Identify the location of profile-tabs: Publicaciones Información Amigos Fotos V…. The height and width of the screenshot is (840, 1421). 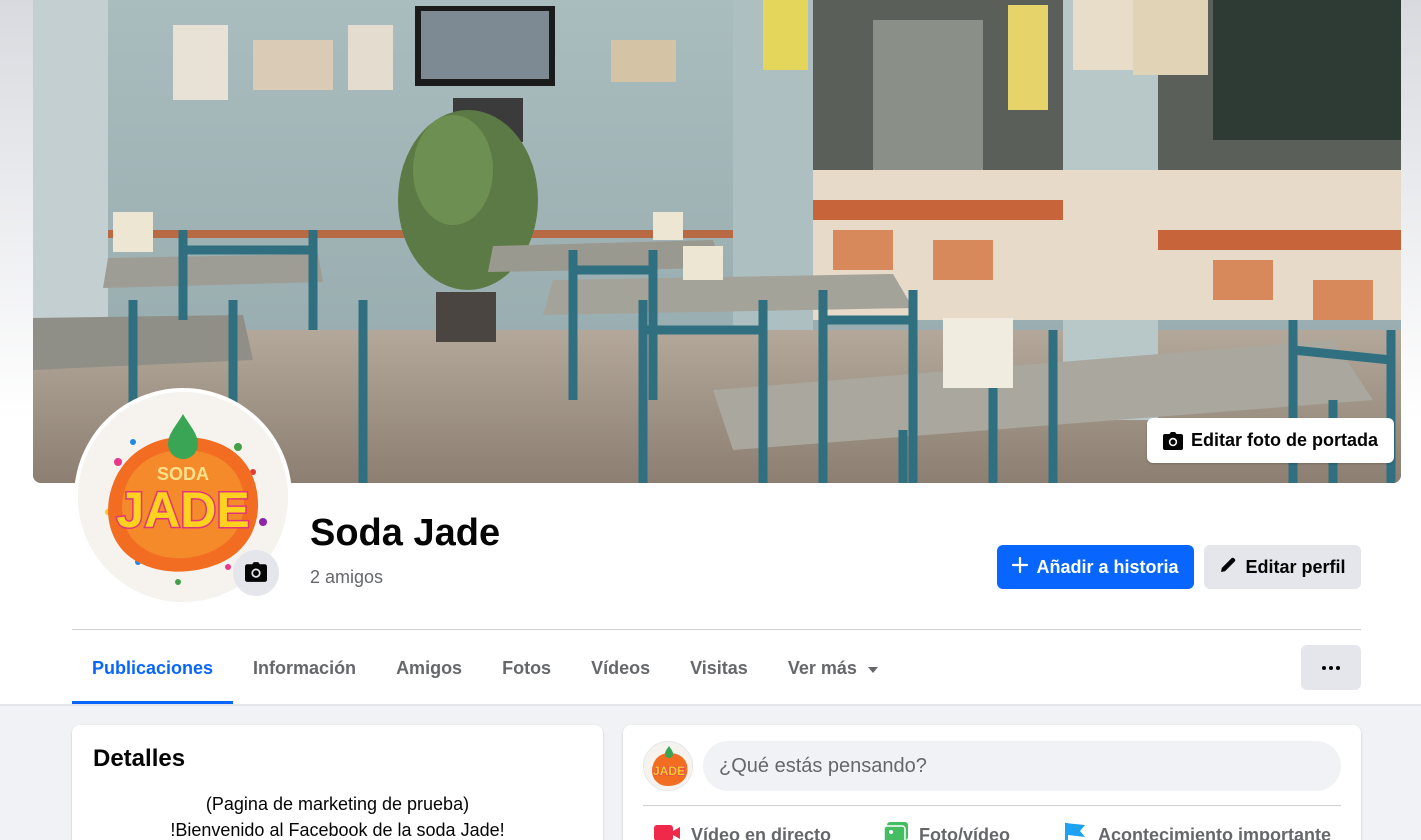
(485, 668).